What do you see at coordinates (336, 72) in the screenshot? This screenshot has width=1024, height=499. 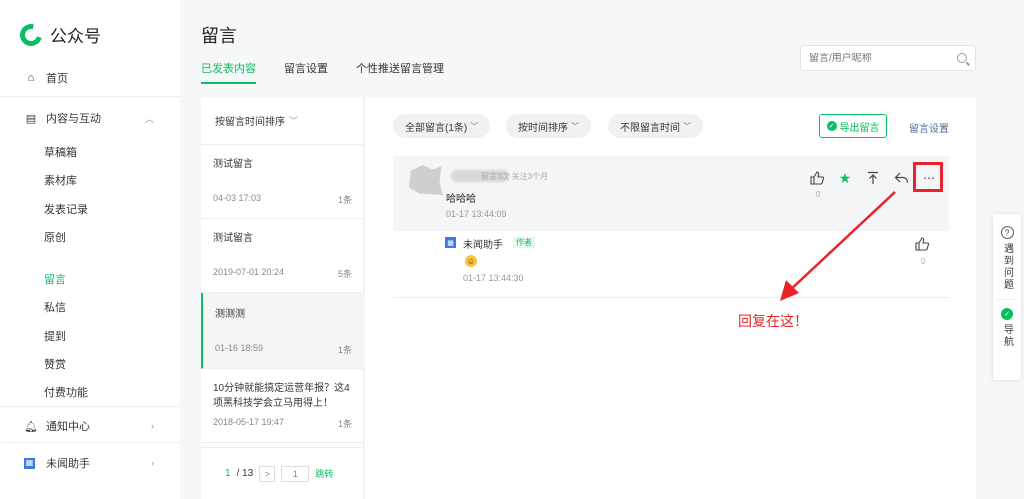 I see `tab-bar: 已发表内容 留言设置 个性推送留言管理` at bounding box center [336, 72].